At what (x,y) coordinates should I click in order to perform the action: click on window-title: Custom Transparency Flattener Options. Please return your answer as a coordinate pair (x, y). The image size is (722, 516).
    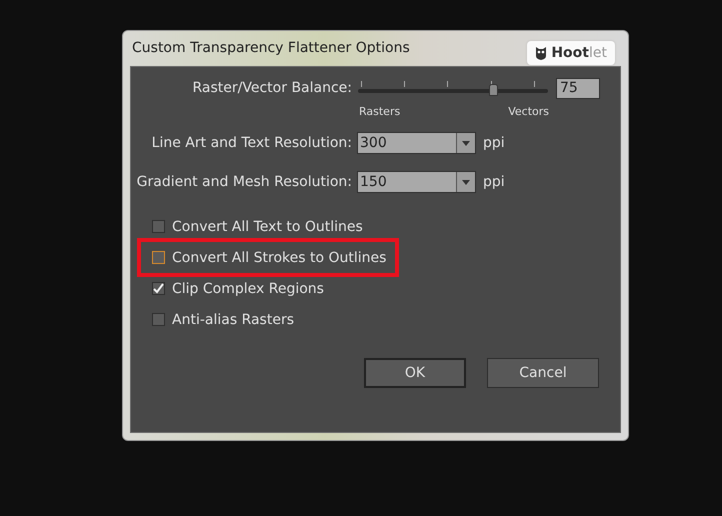
    Looking at the image, I should click on (271, 48).